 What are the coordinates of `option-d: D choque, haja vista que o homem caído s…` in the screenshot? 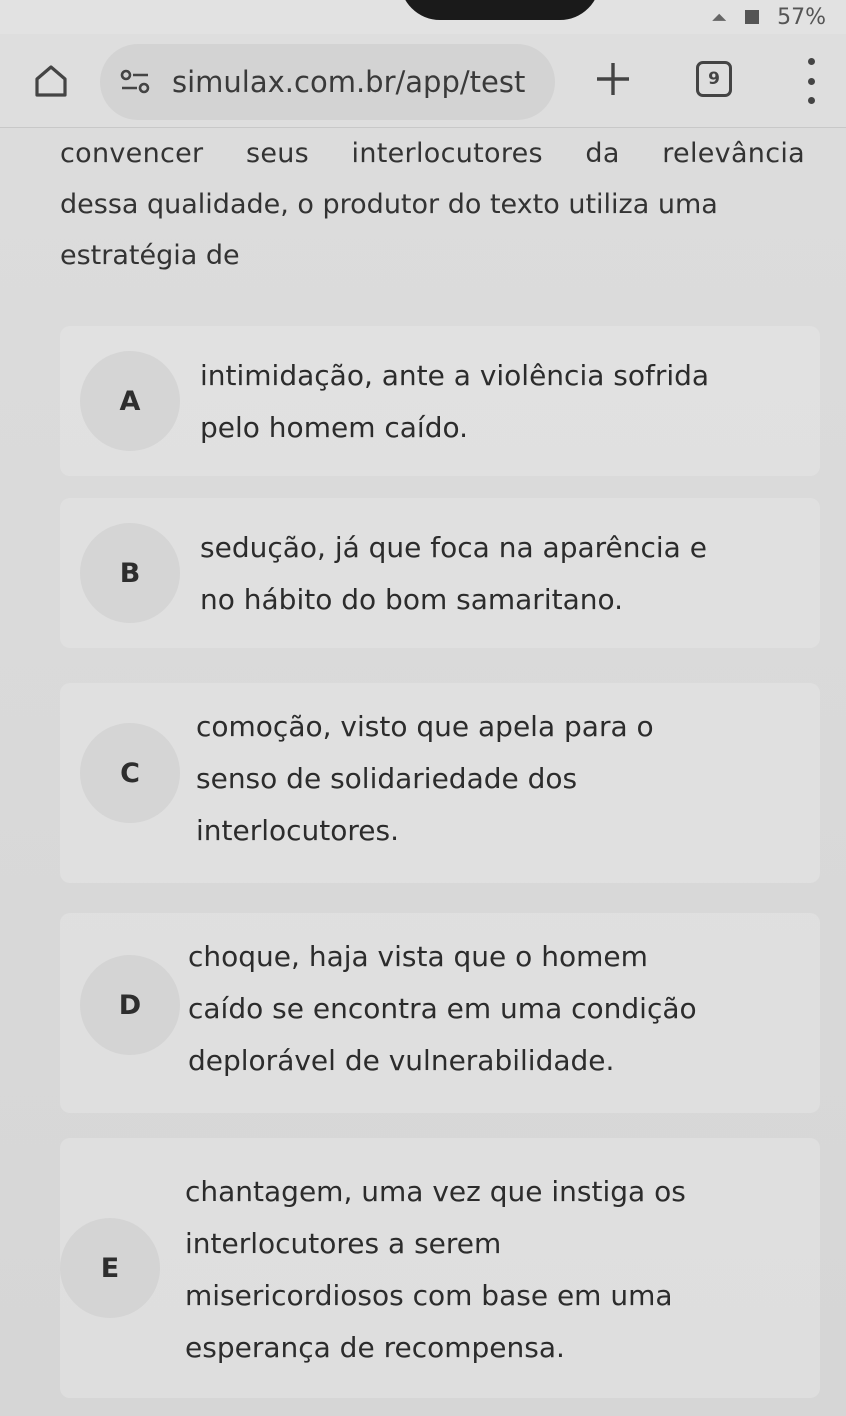 It's located at (440, 1013).